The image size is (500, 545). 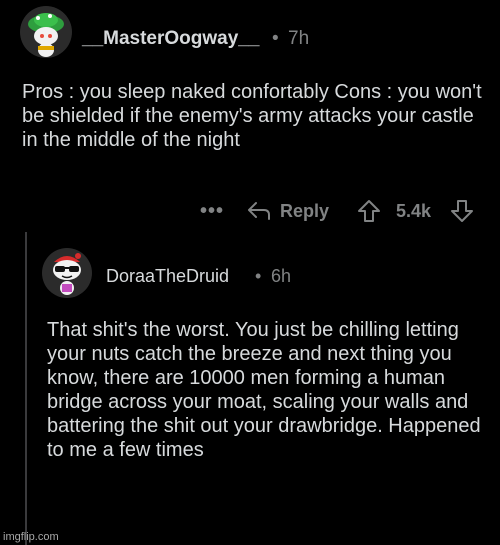 What do you see at coordinates (259, 213) in the screenshot?
I see `reply-icon` at bounding box center [259, 213].